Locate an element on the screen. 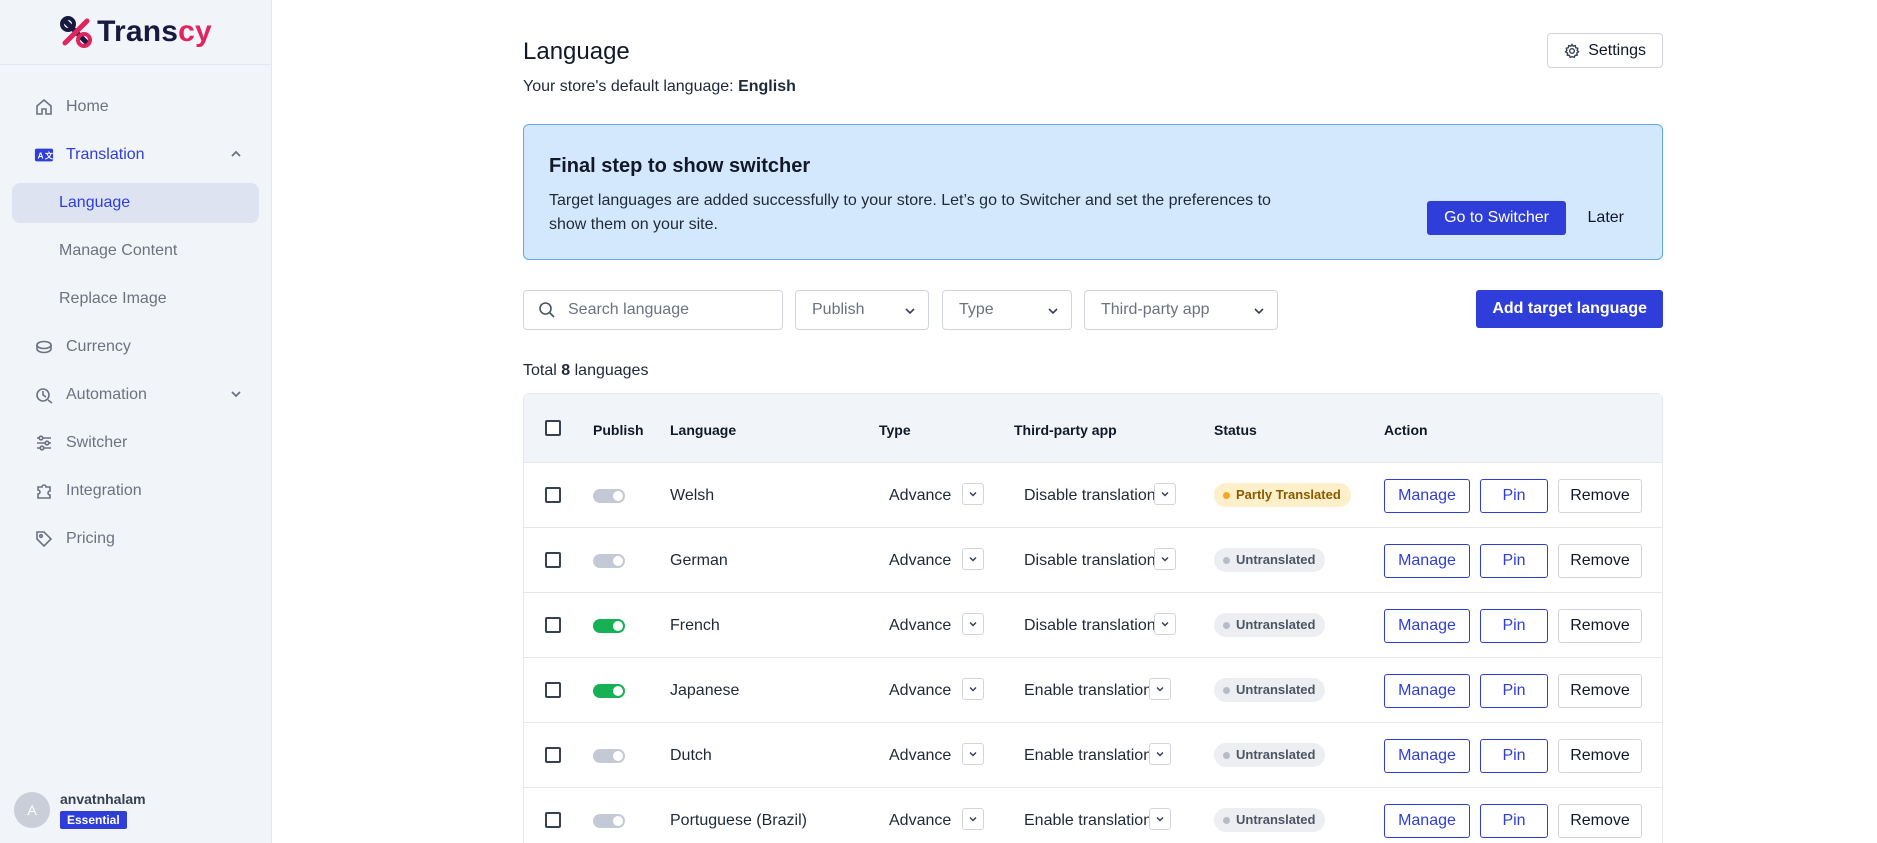  sidebar-item-label: Integration is located at coordinates (104, 490).